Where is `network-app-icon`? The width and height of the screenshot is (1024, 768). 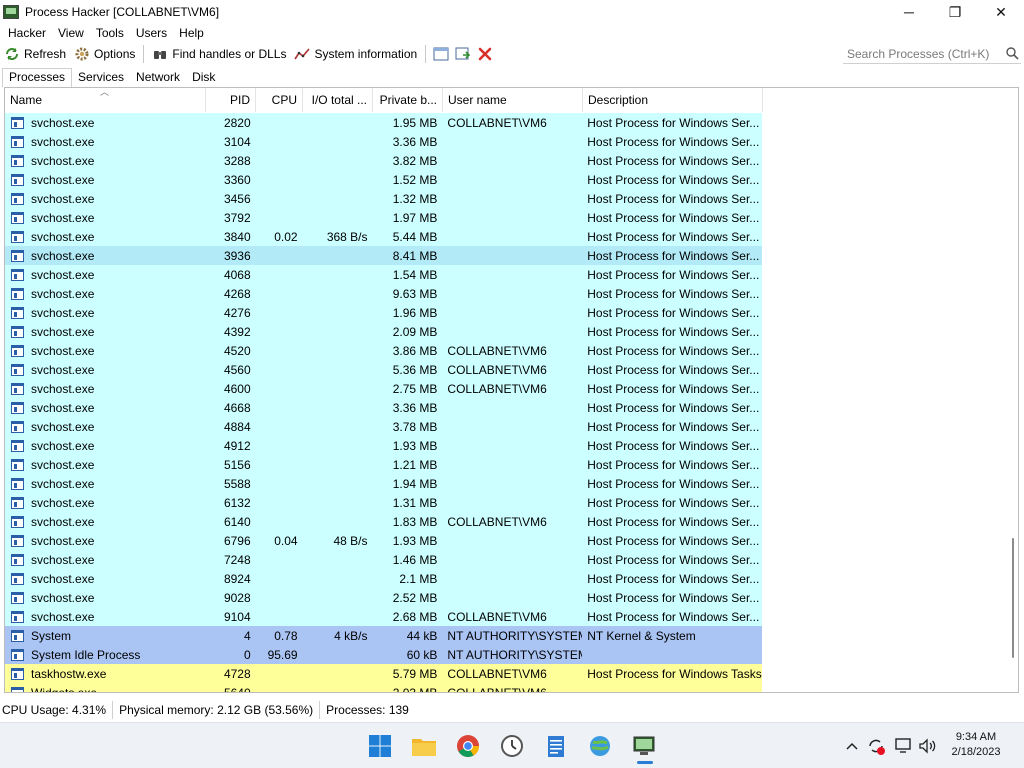
network-app-icon is located at coordinates (600, 746).